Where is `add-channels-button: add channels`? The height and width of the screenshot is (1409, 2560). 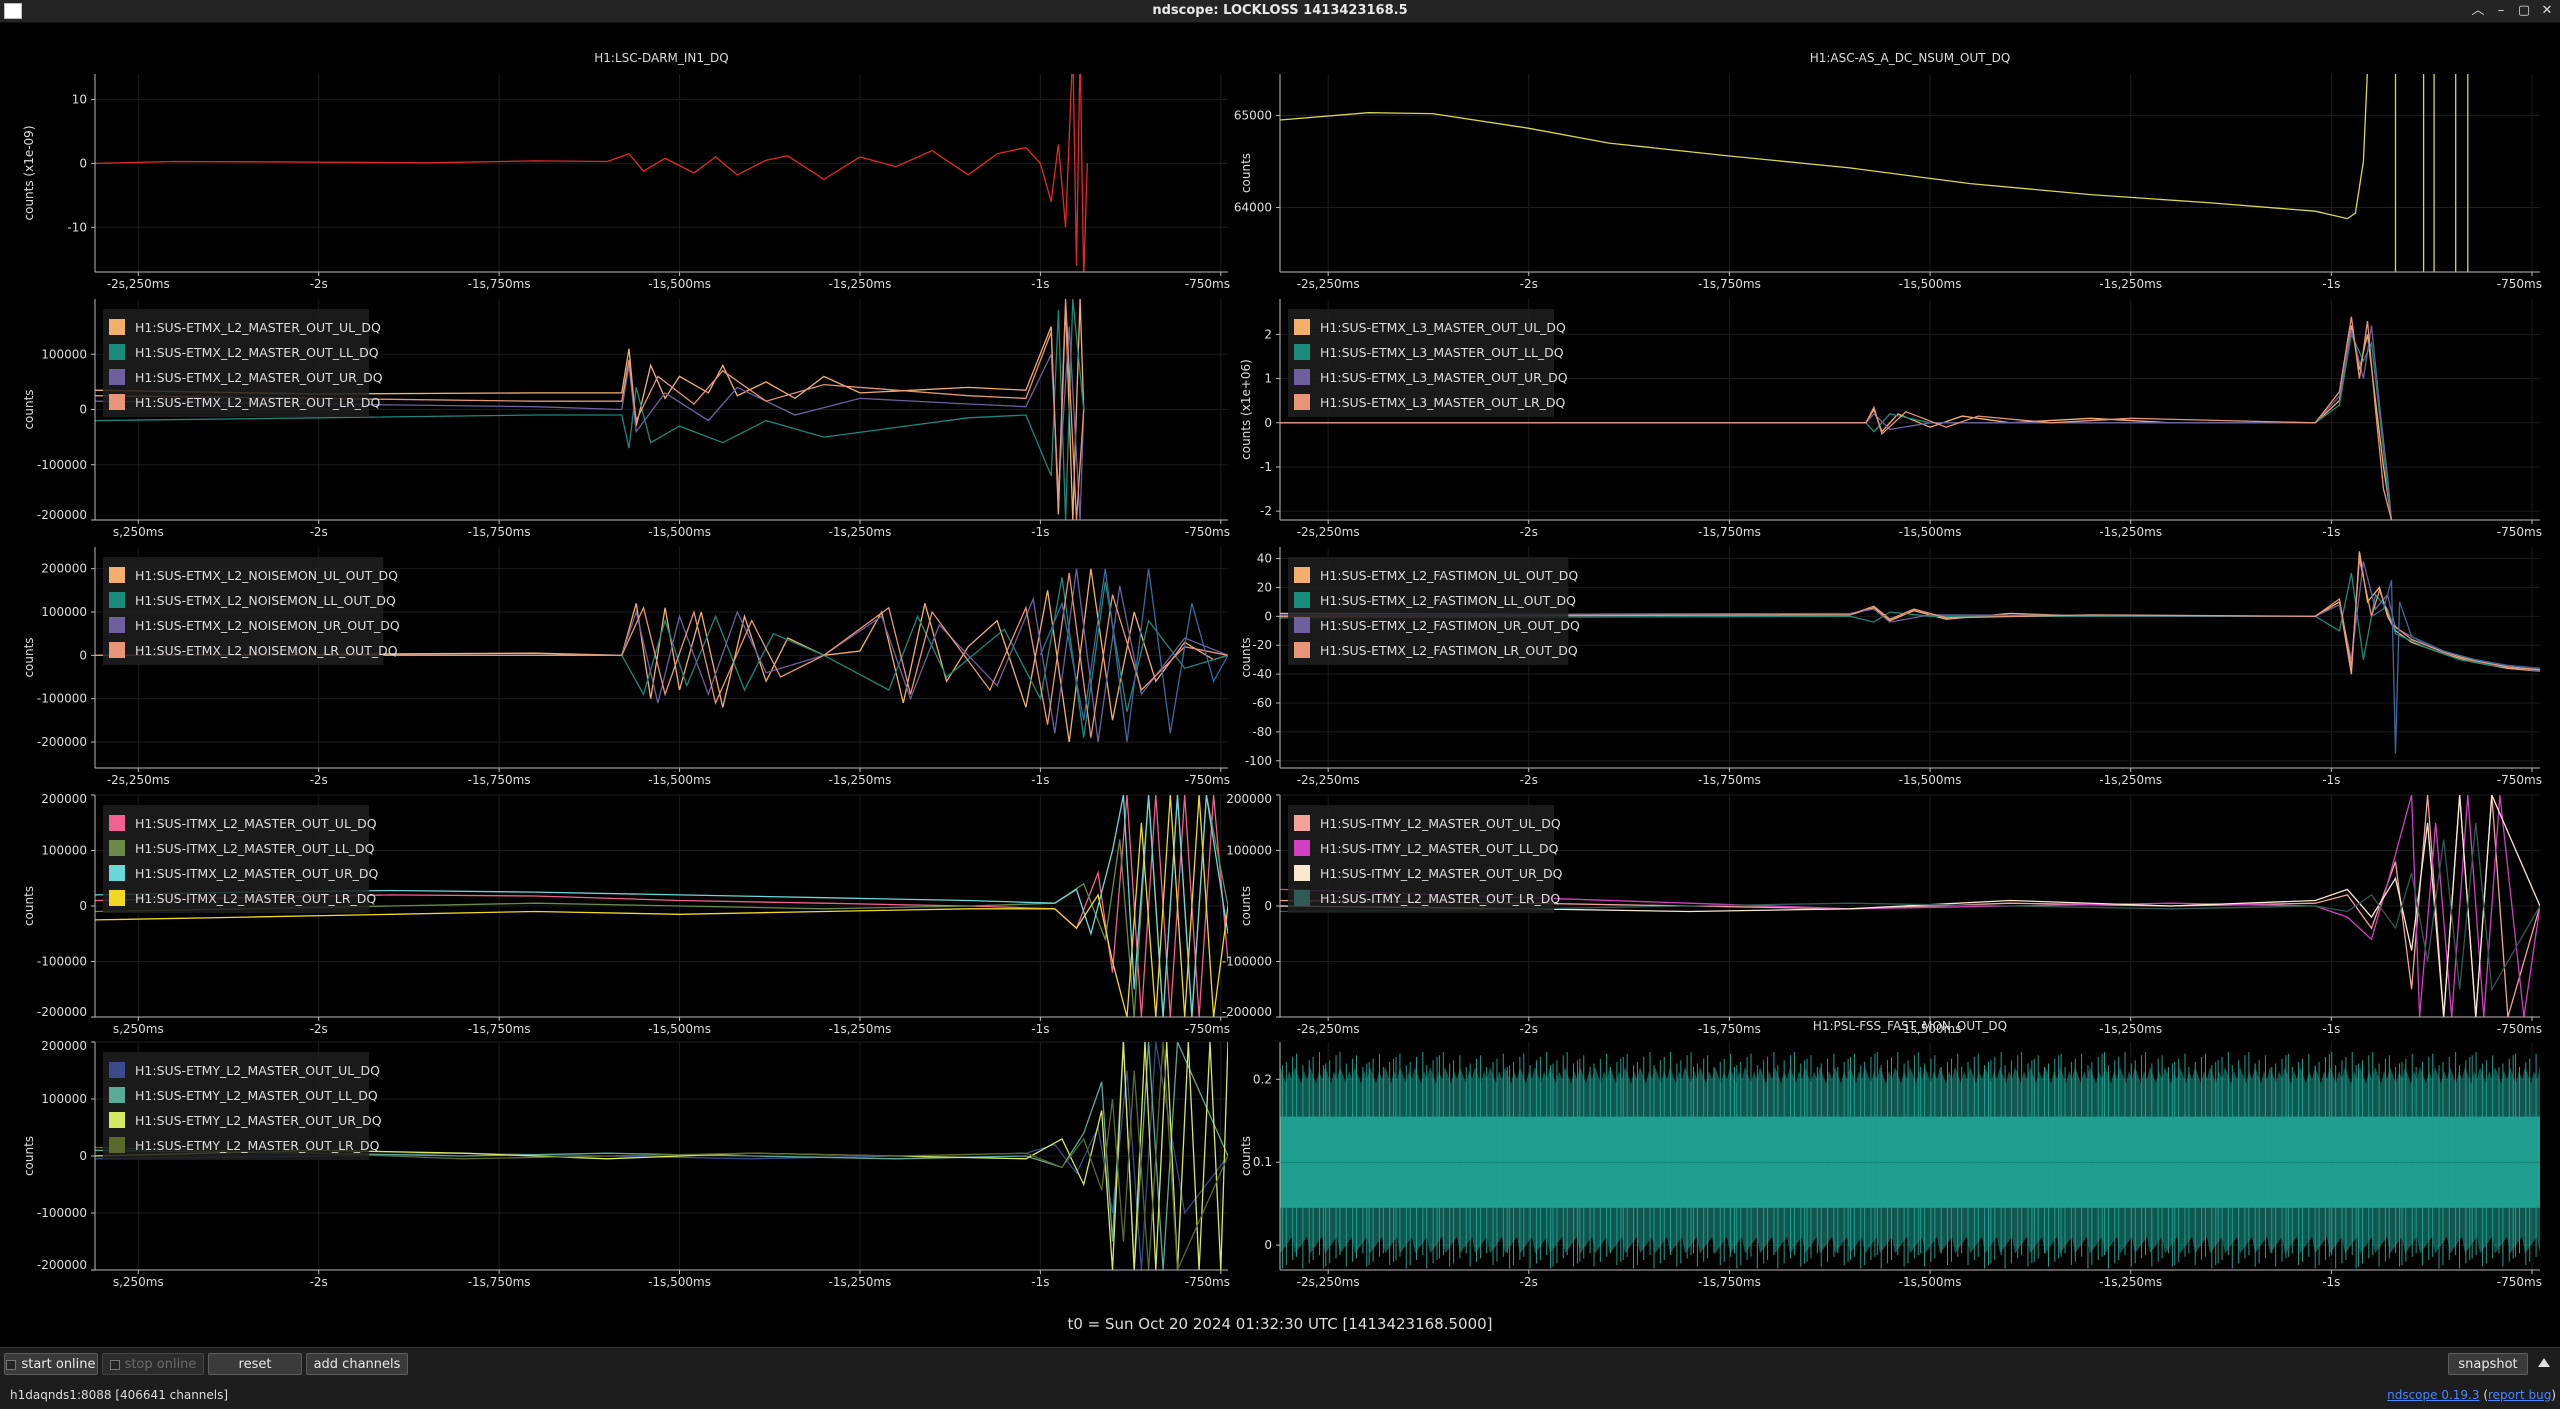 add-channels-button: add channels is located at coordinates (357, 1364).